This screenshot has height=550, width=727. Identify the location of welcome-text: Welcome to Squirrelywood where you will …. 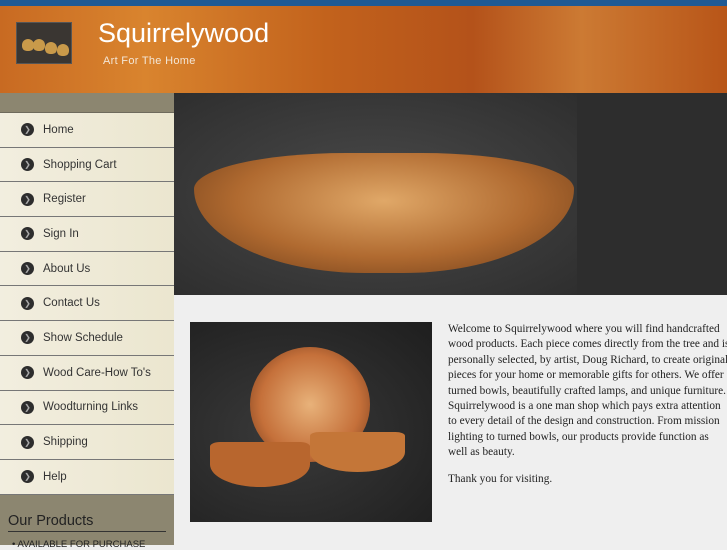
(587, 391).